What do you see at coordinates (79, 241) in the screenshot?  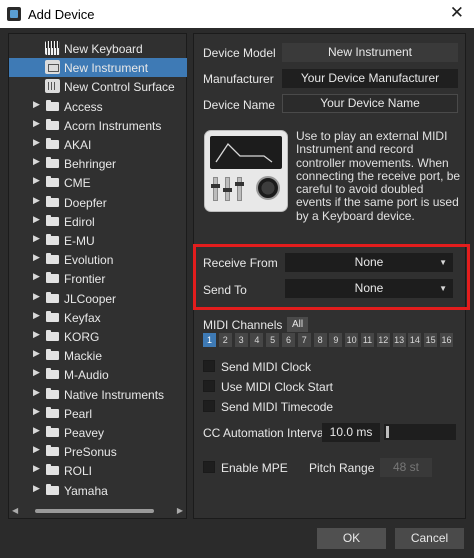 I see `tree-item-label: E-MU` at bounding box center [79, 241].